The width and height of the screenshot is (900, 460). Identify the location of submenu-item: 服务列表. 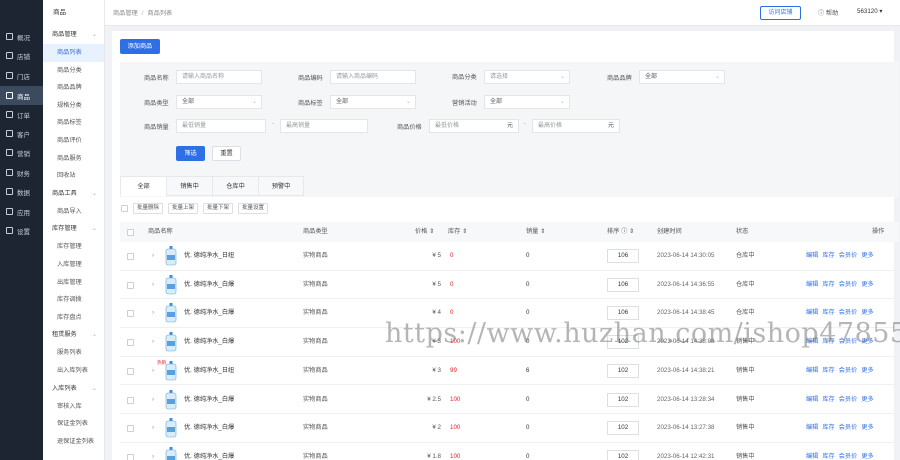
(73, 353).